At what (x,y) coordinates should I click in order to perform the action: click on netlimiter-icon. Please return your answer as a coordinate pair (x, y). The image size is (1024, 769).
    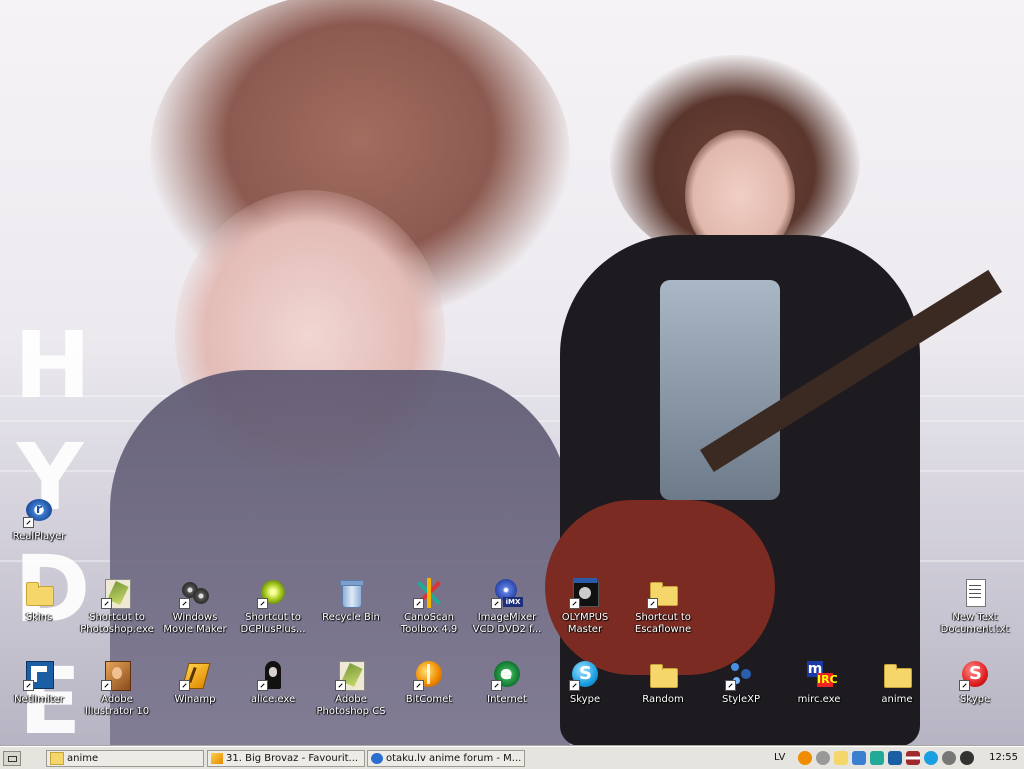
    Looking at the image, I should click on (39, 675).